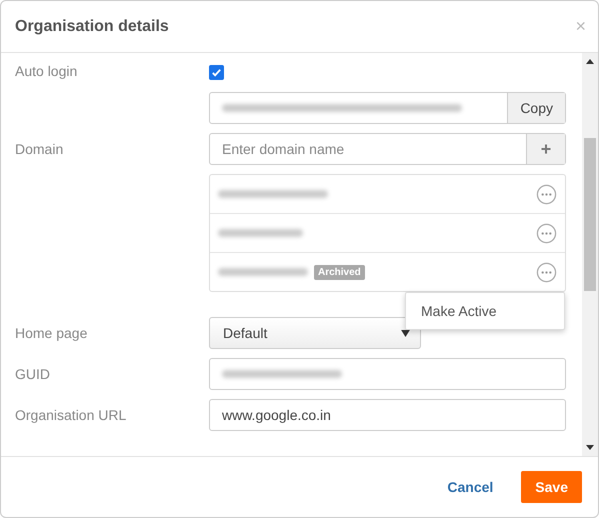 The height and width of the screenshot is (518, 599). Describe the element at coordinates (545, 149) in the screenshot. I see `add-domain-button: +` at that location.